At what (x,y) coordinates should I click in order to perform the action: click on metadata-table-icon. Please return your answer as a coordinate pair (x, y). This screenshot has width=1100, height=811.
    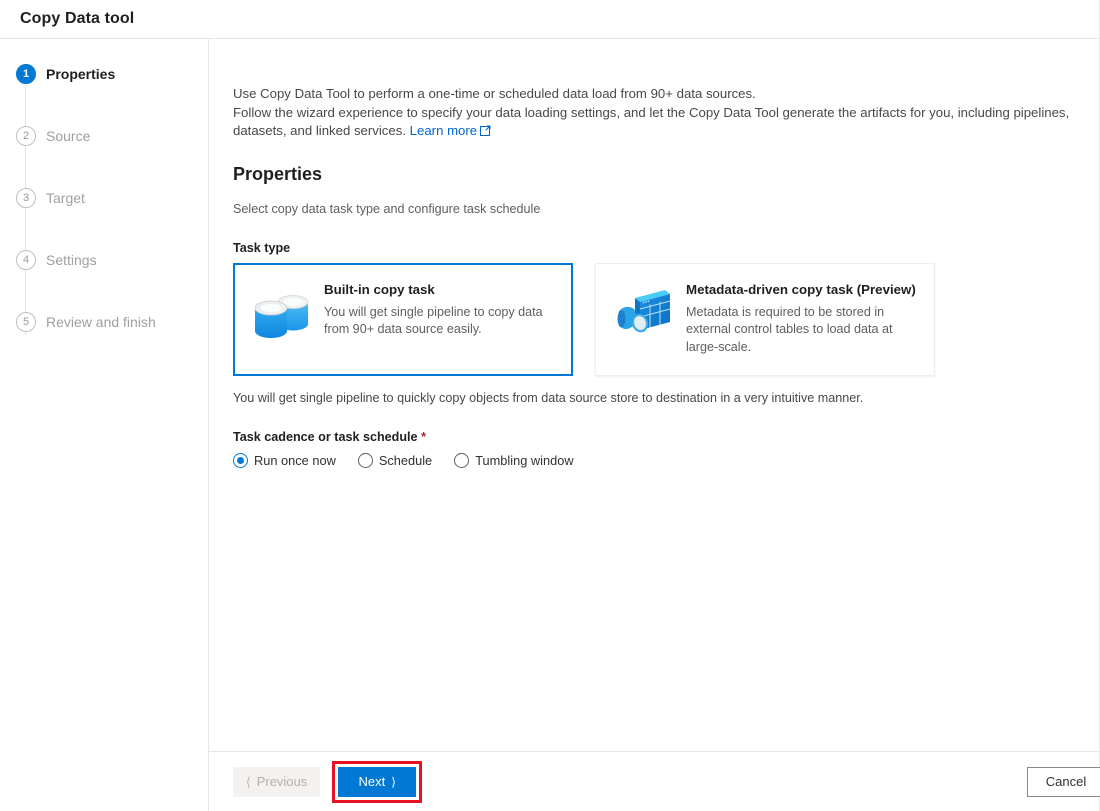
    Looking at the image, I should click on (643, 315).